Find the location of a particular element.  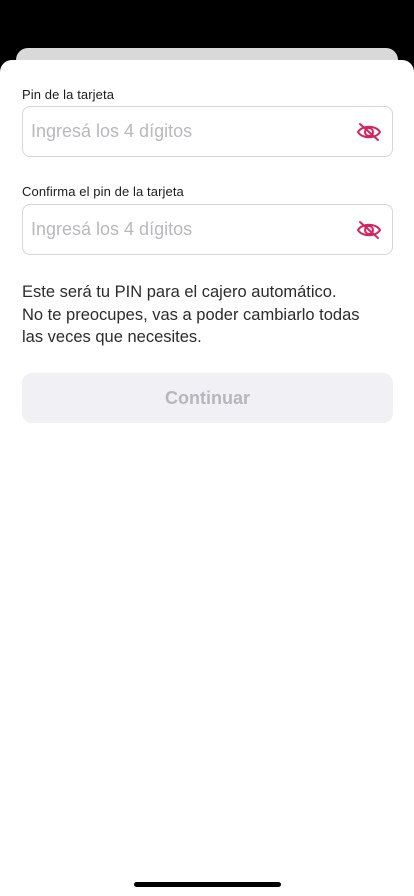

info-line-3: las veces que necesites. is located at coordinates (112, 337).